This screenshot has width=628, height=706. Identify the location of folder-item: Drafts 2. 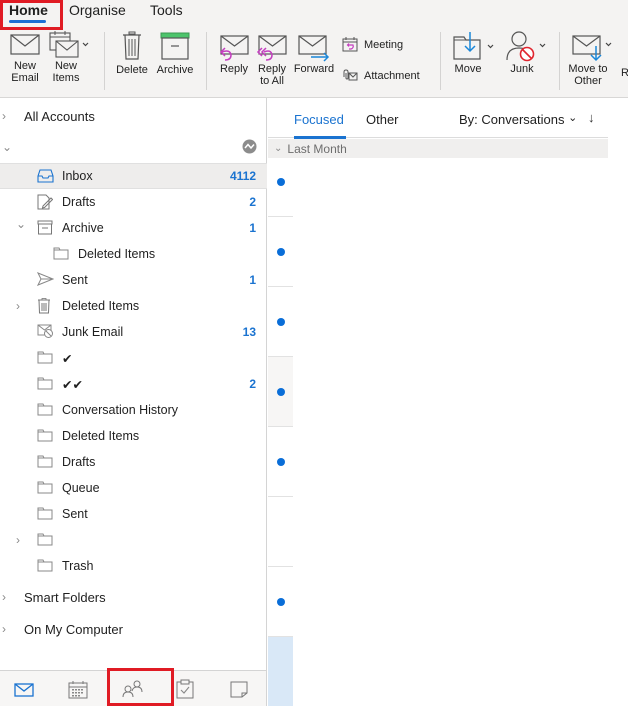
(133, 202).